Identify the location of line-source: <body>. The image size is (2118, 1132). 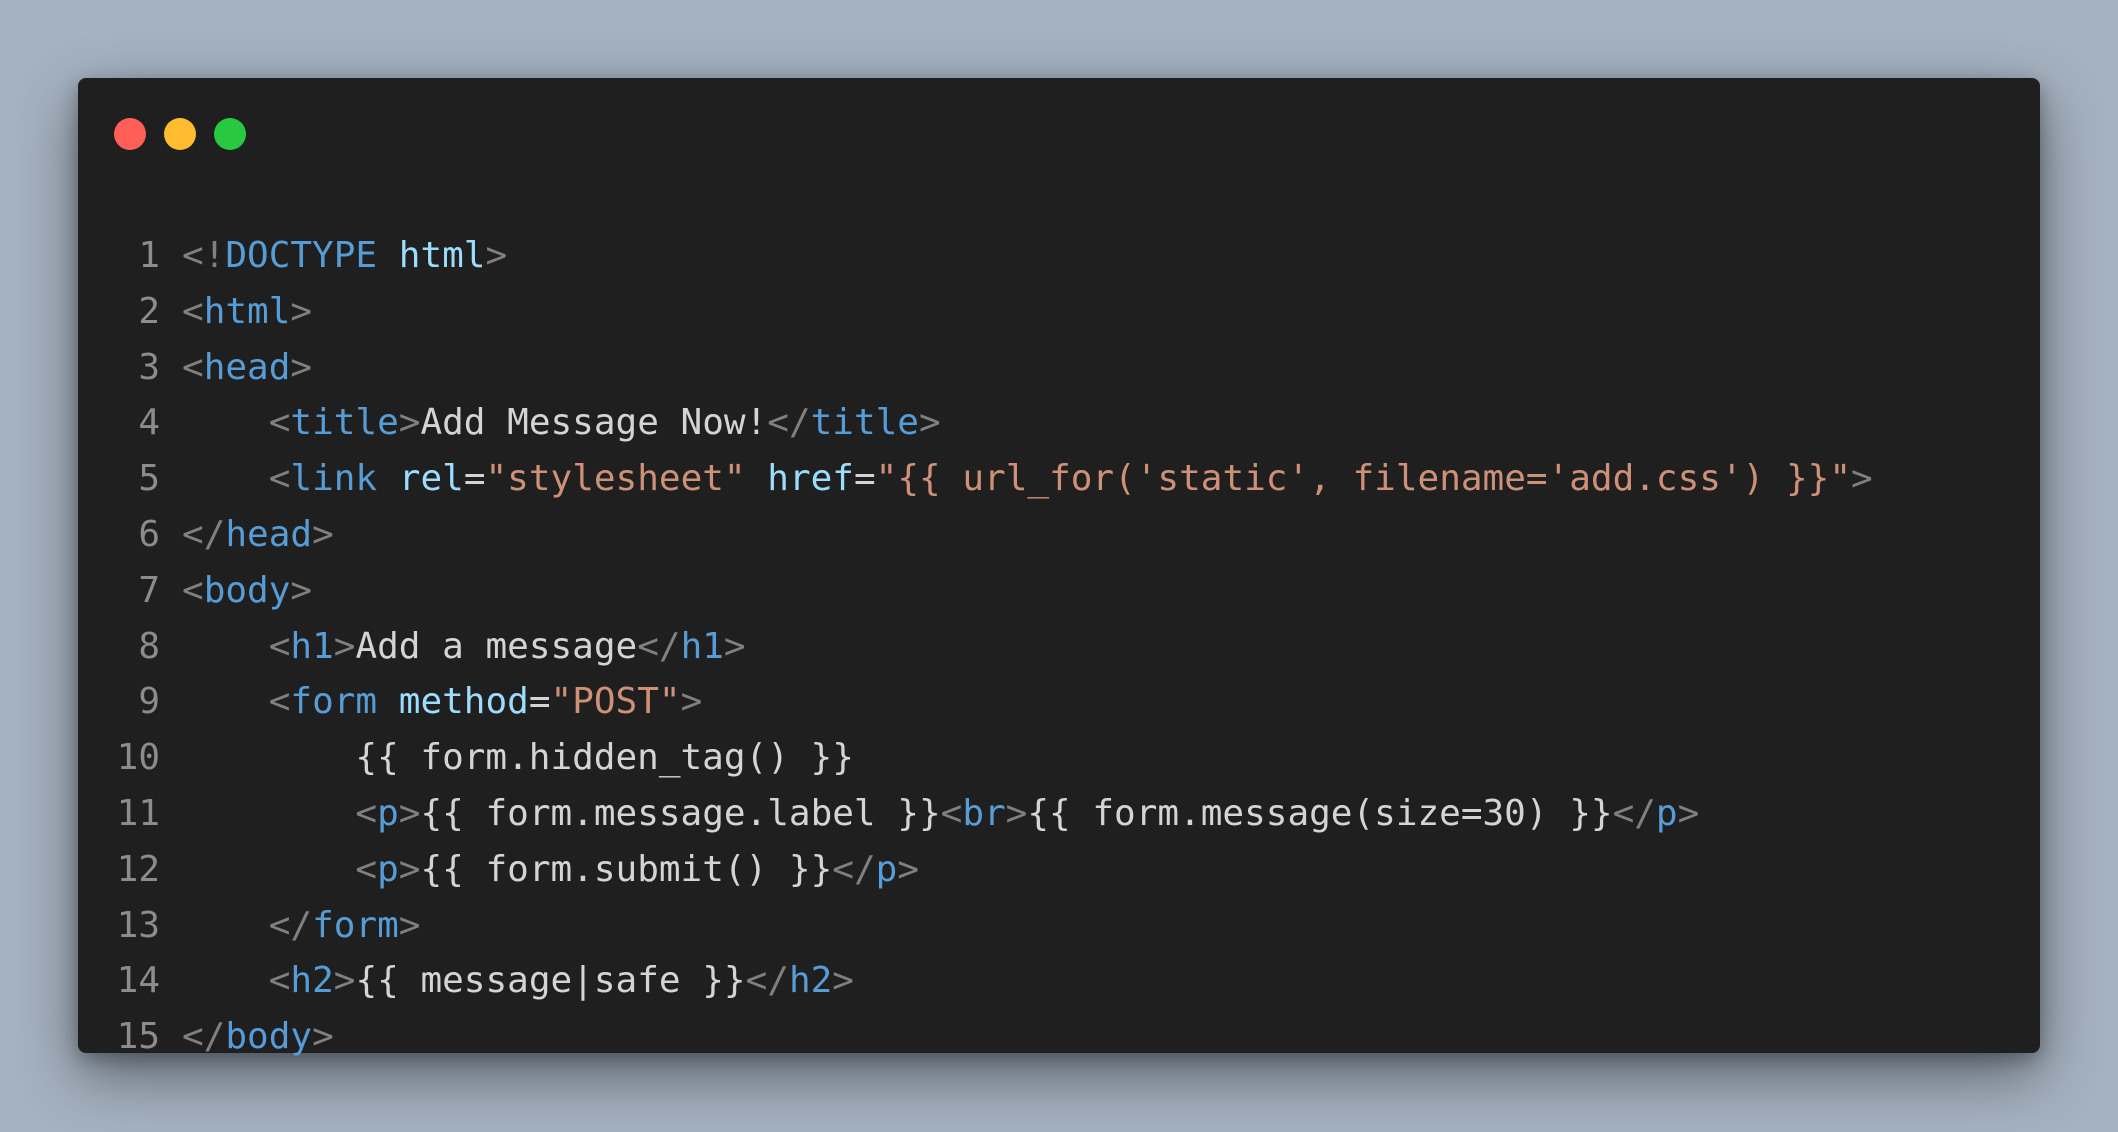
(247, 591).